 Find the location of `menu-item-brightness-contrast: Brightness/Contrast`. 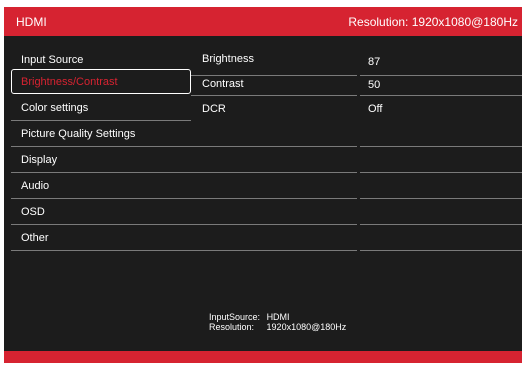

menu-item-brightness-contrast: Brightness/Contrast is located at coordinates (101, 81).